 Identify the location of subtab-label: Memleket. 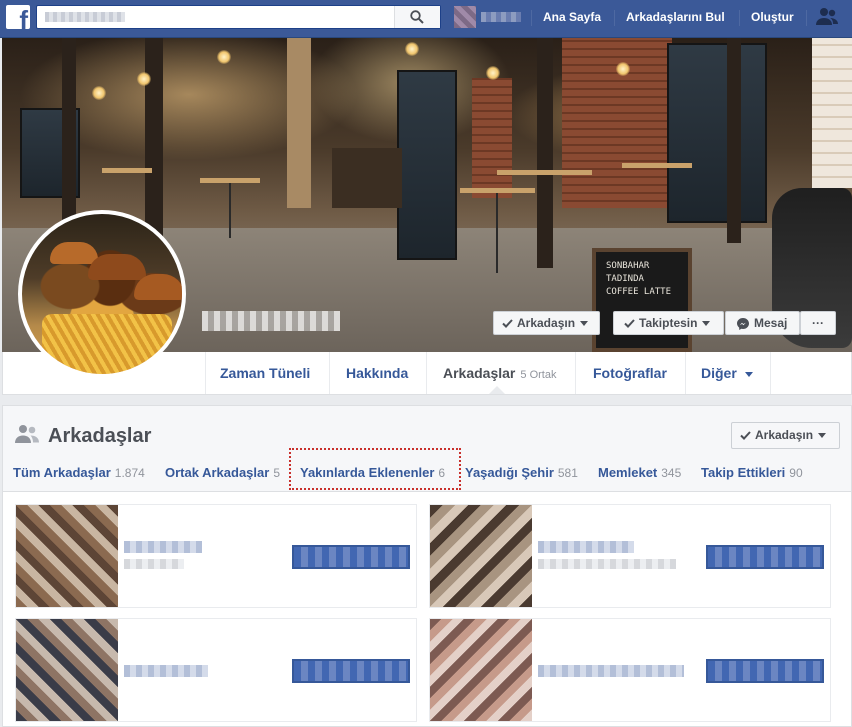
(628, 472).